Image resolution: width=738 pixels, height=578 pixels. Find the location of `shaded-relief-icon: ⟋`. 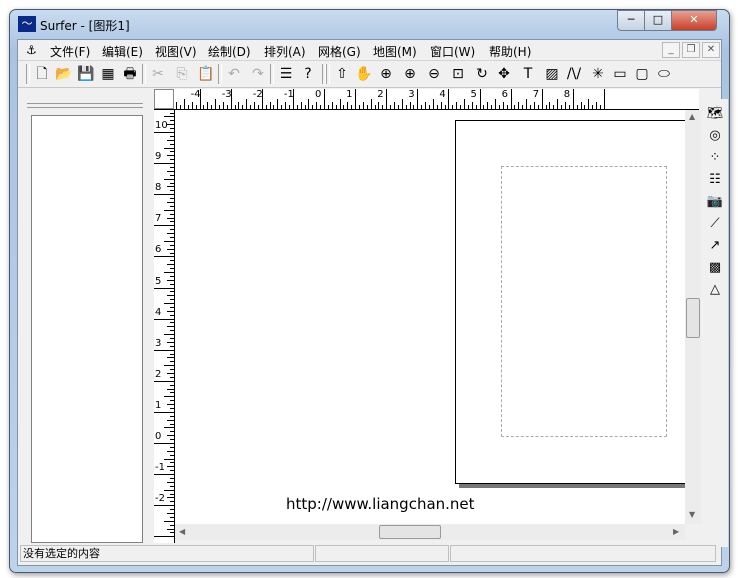

shaded-relief-icon: ⟋ is located at coordinates (715, 224).